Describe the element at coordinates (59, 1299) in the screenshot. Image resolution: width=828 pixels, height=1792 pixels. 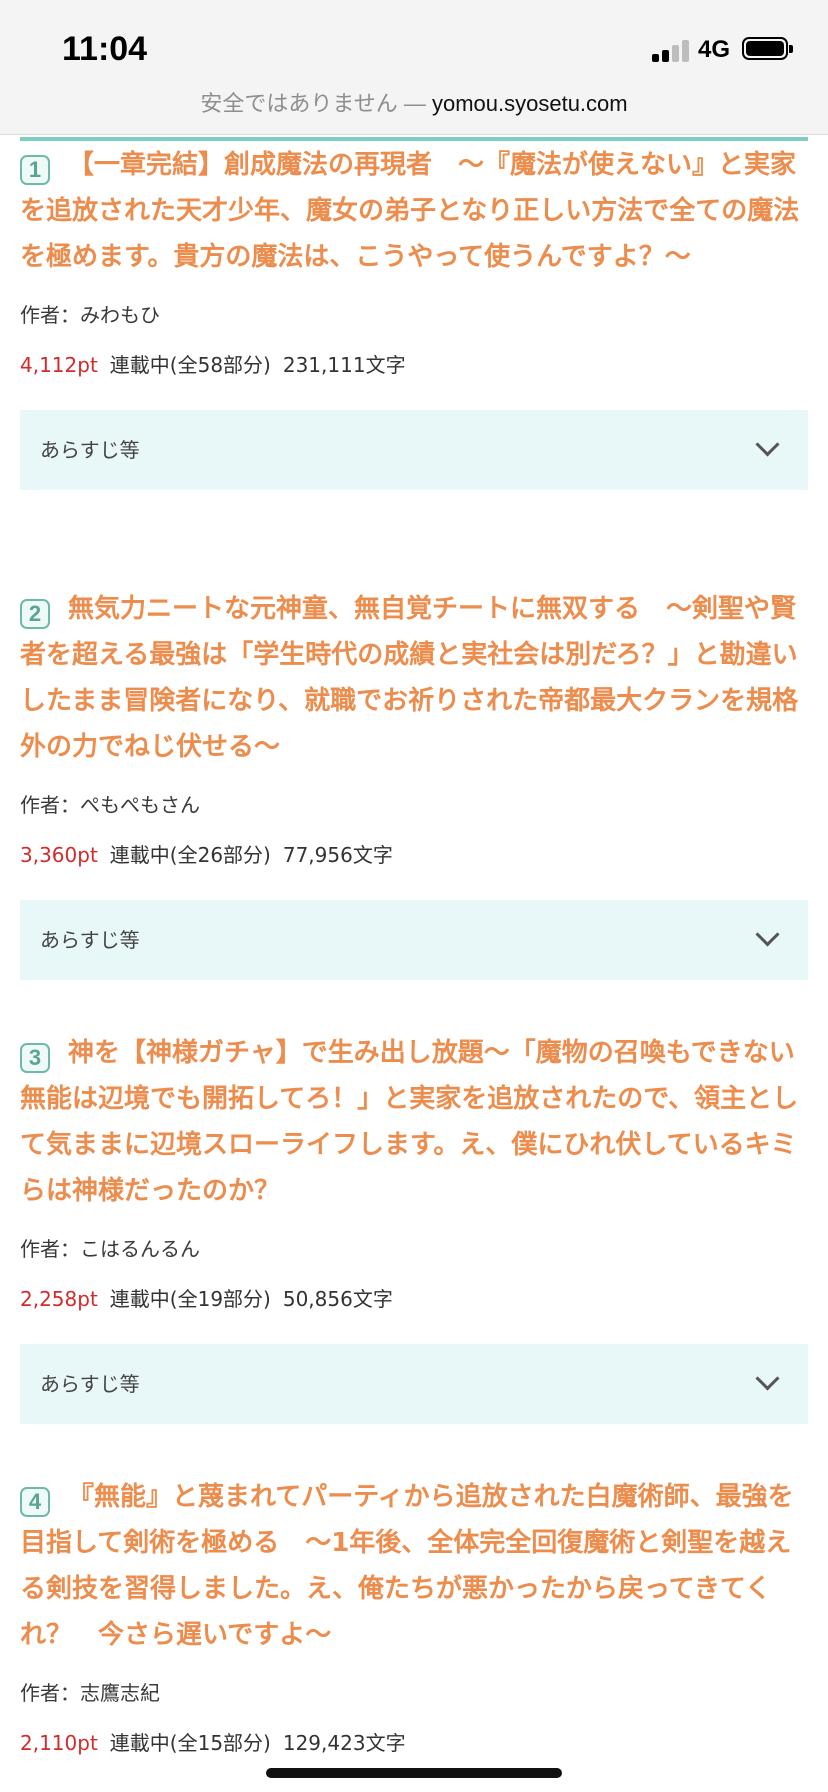
I see `entry-points: 2,258pt` at that location.